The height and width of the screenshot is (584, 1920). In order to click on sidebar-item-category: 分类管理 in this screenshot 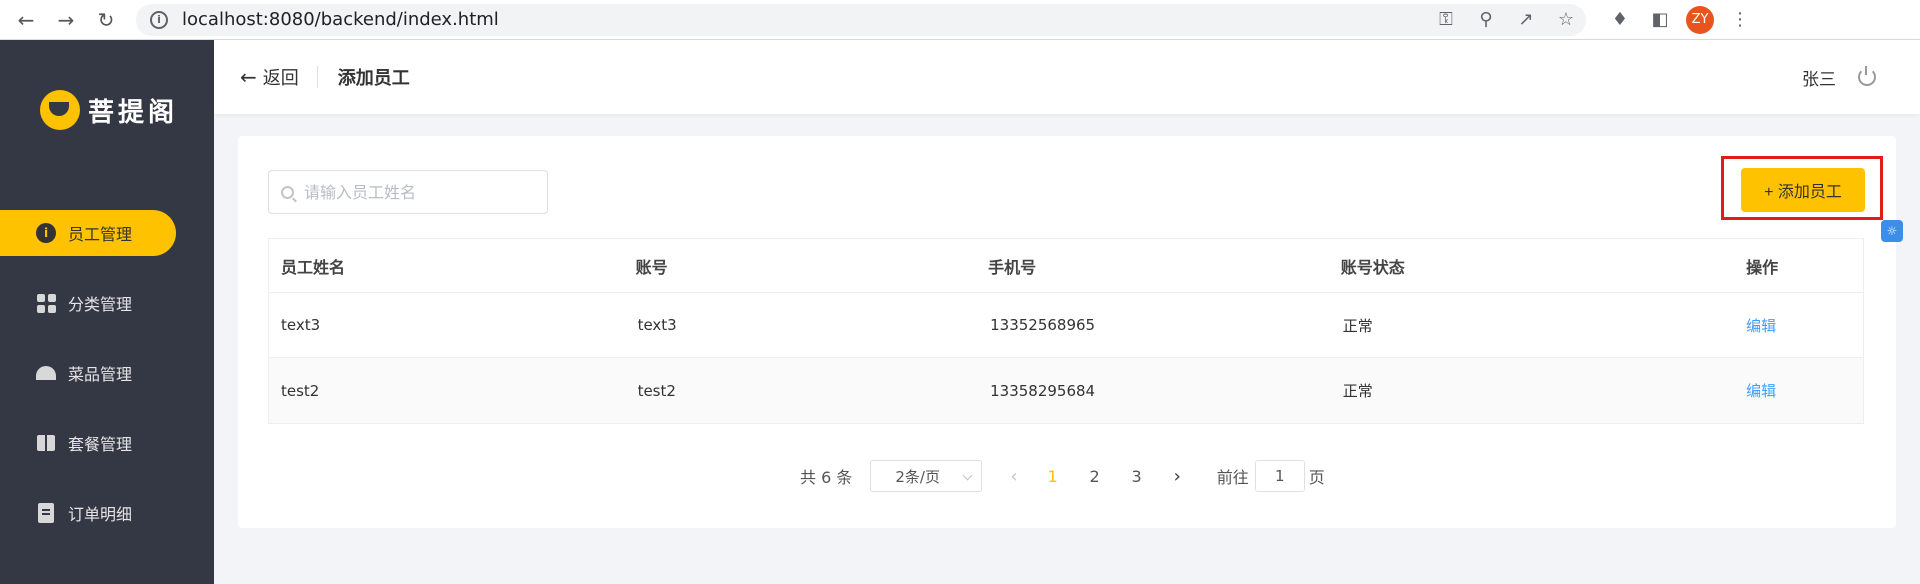, I will do `click(107, 303)`.